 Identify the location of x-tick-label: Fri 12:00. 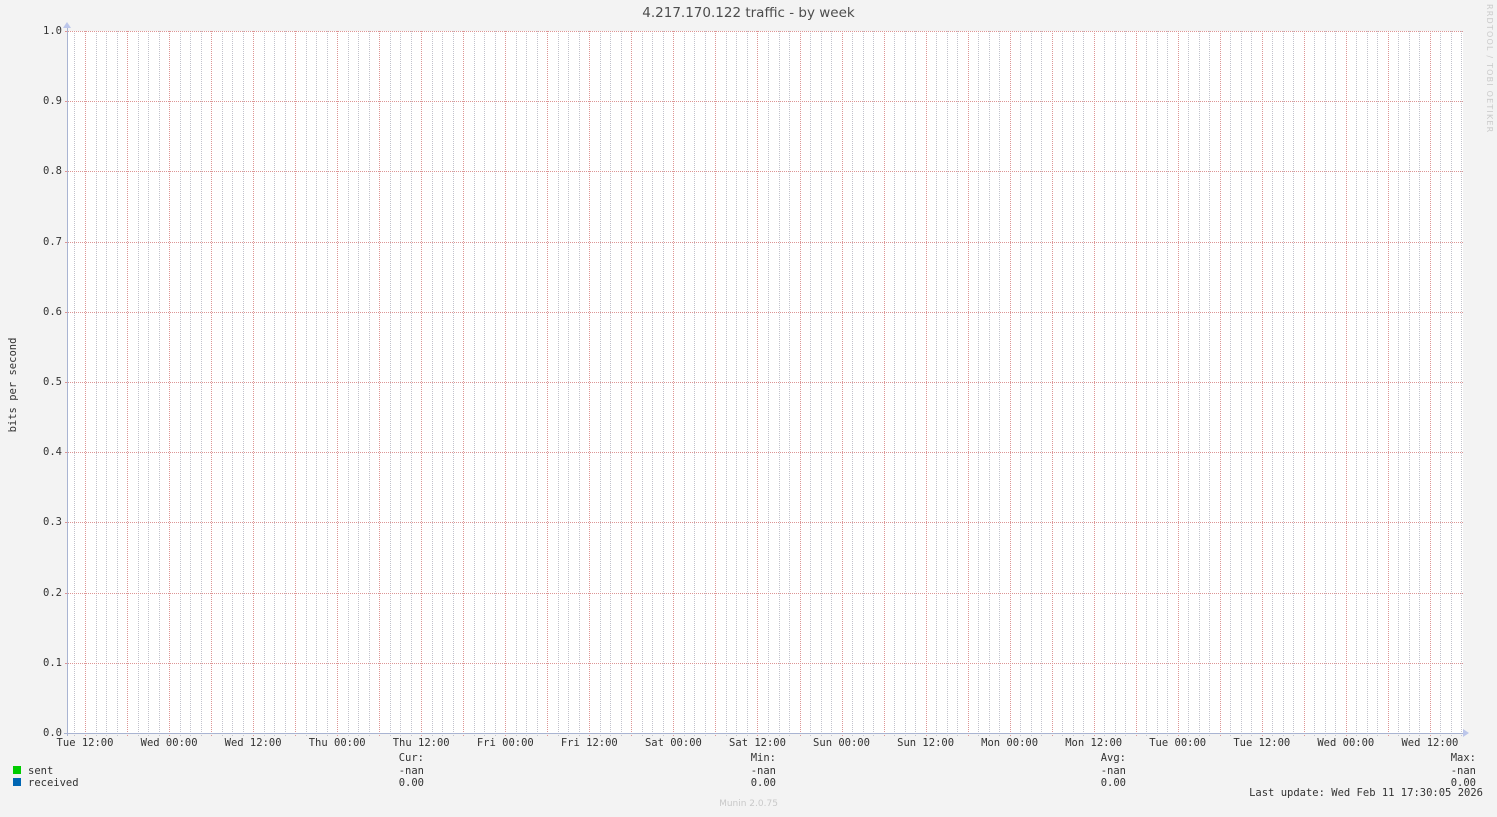
(589, 743).